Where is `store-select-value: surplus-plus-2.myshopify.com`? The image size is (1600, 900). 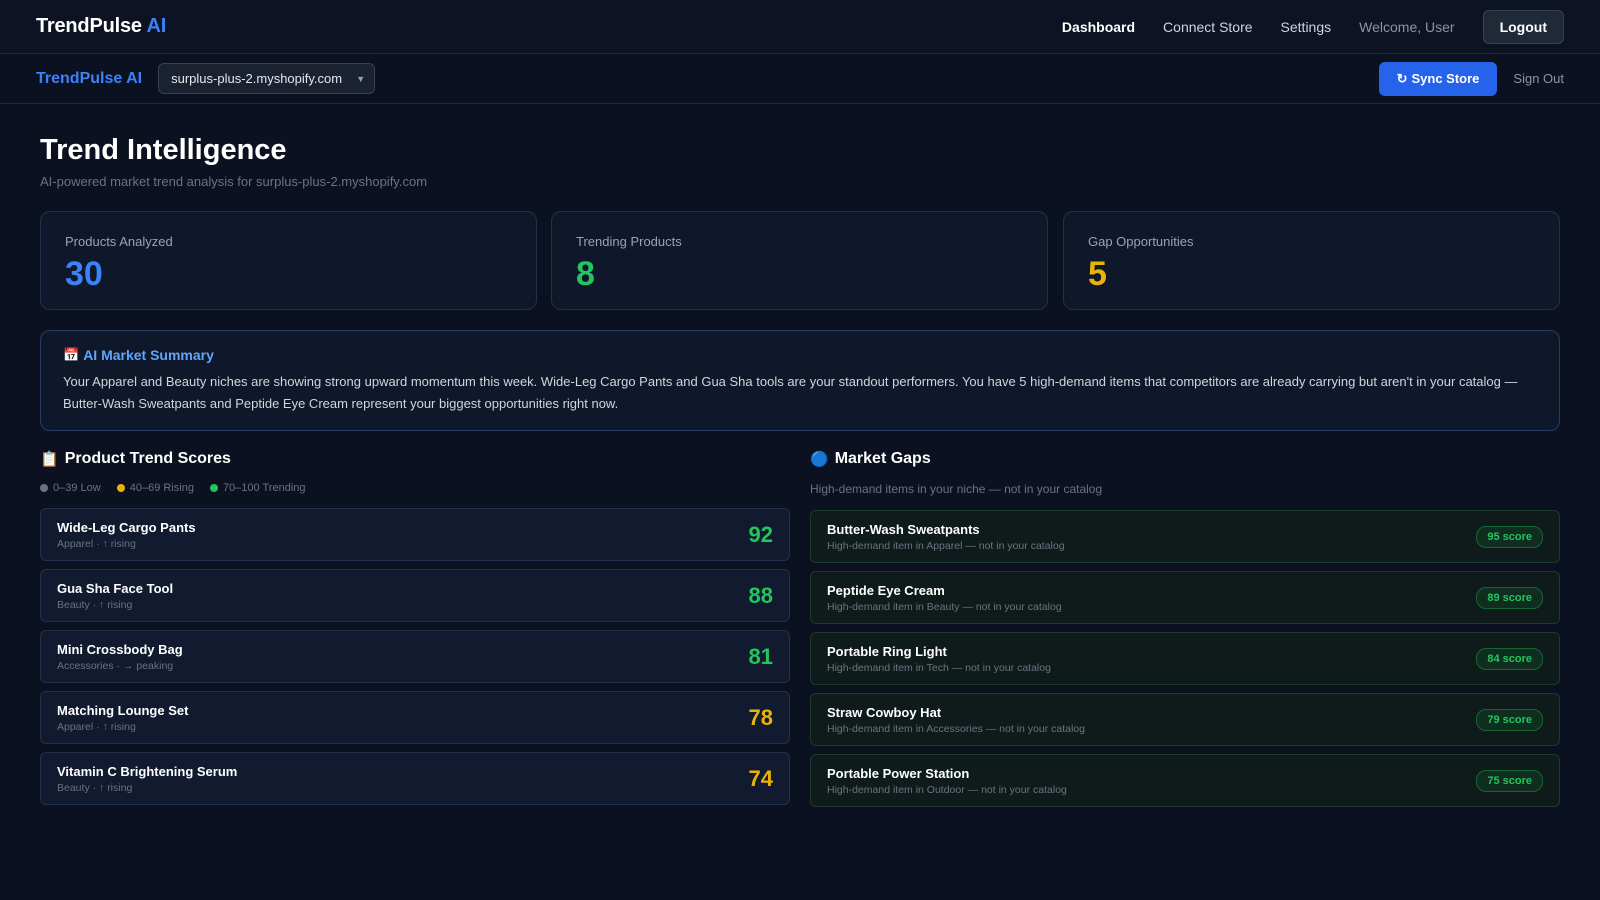
store-select-value: surplus-plus-2.myshopify.com is located at coordinates (257, 78).